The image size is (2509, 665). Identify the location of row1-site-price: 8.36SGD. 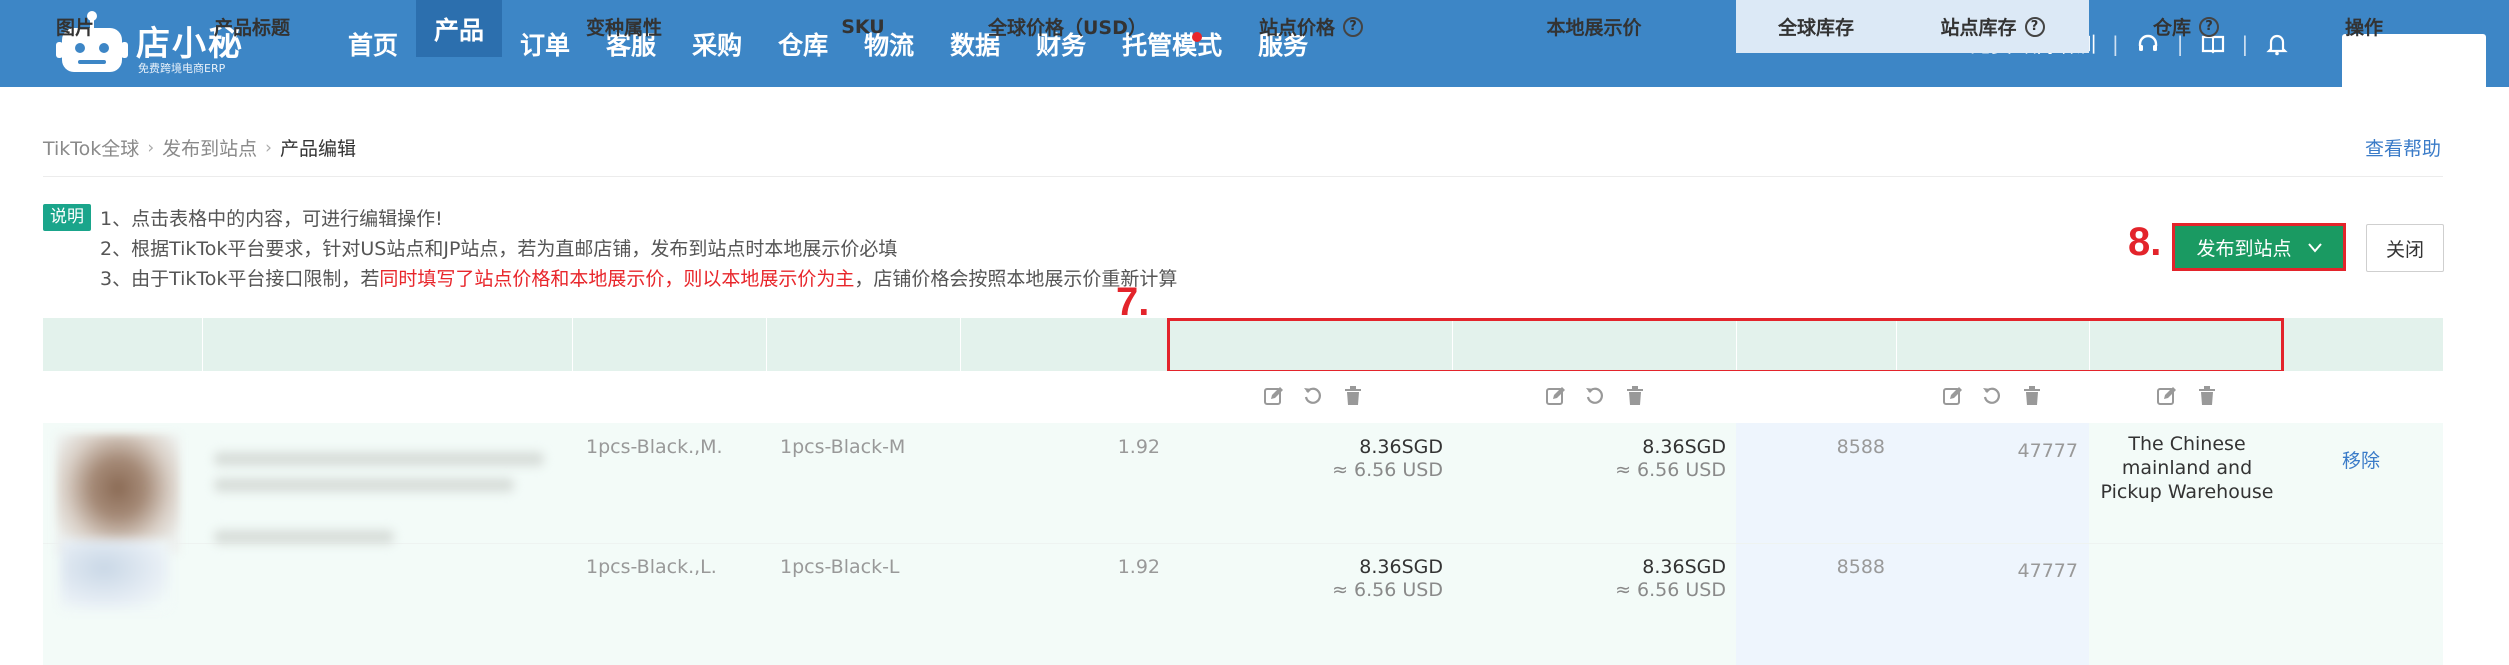
(1321, 447).